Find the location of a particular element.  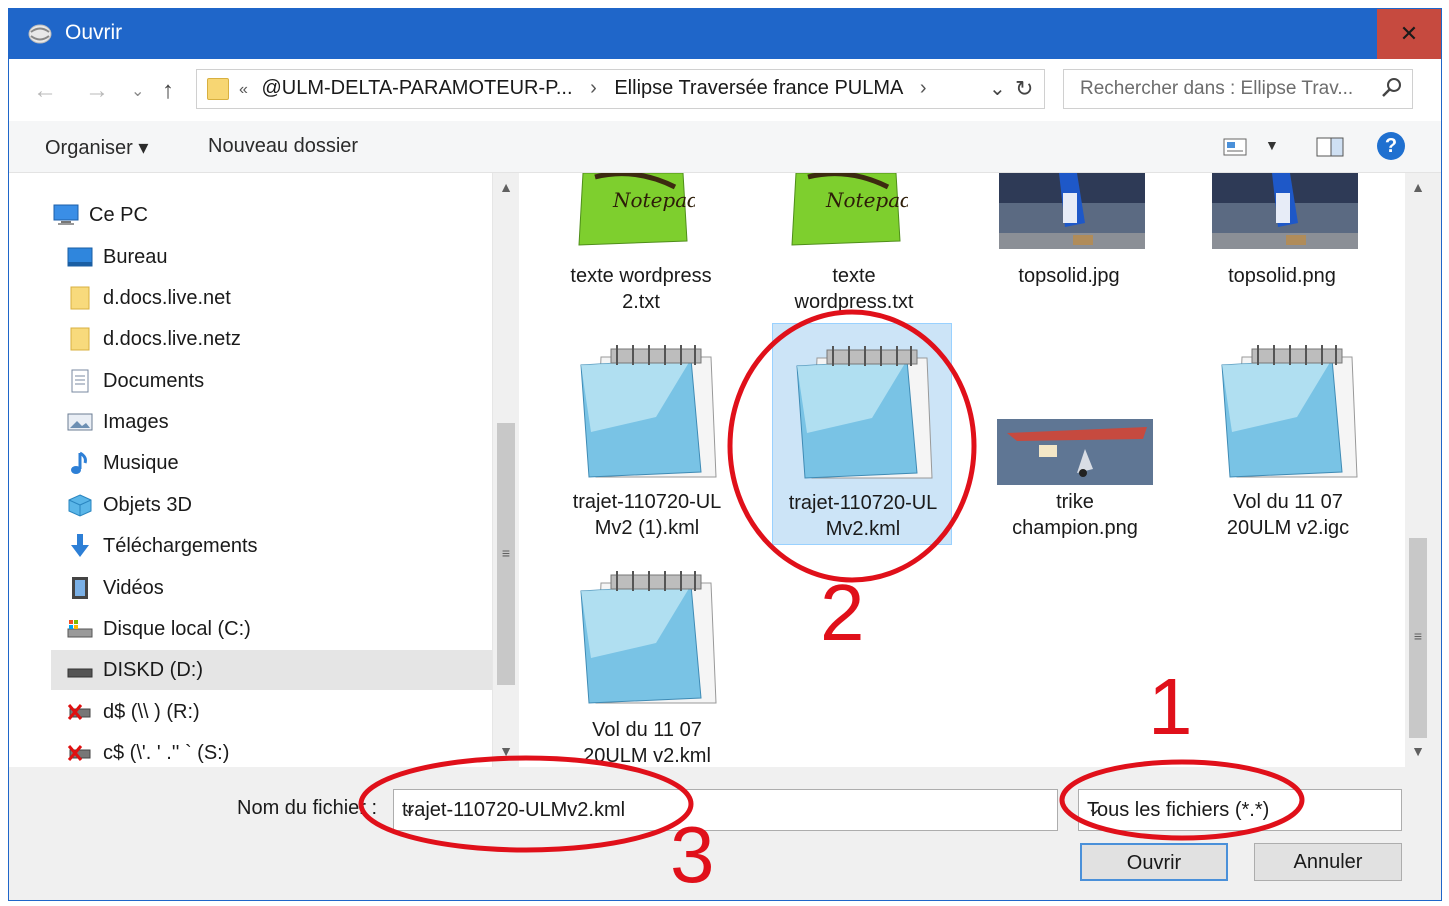

recent-locations-chevron-icon: ⌄ is located at coordinates (137, 91).